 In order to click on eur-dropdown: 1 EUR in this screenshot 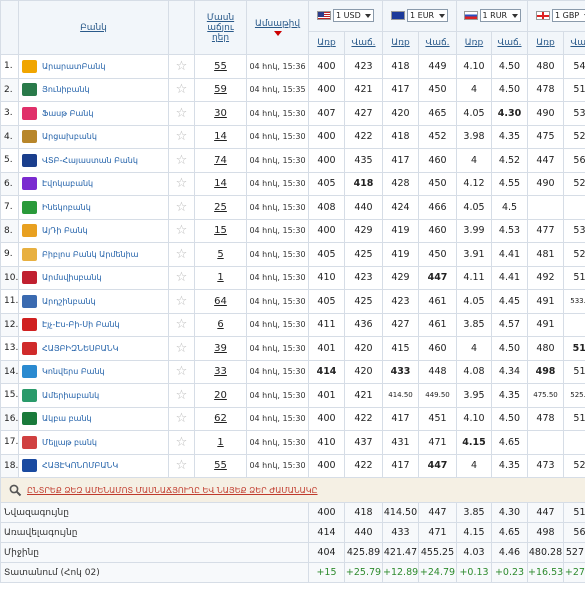, I will do `click(427, 15)`.